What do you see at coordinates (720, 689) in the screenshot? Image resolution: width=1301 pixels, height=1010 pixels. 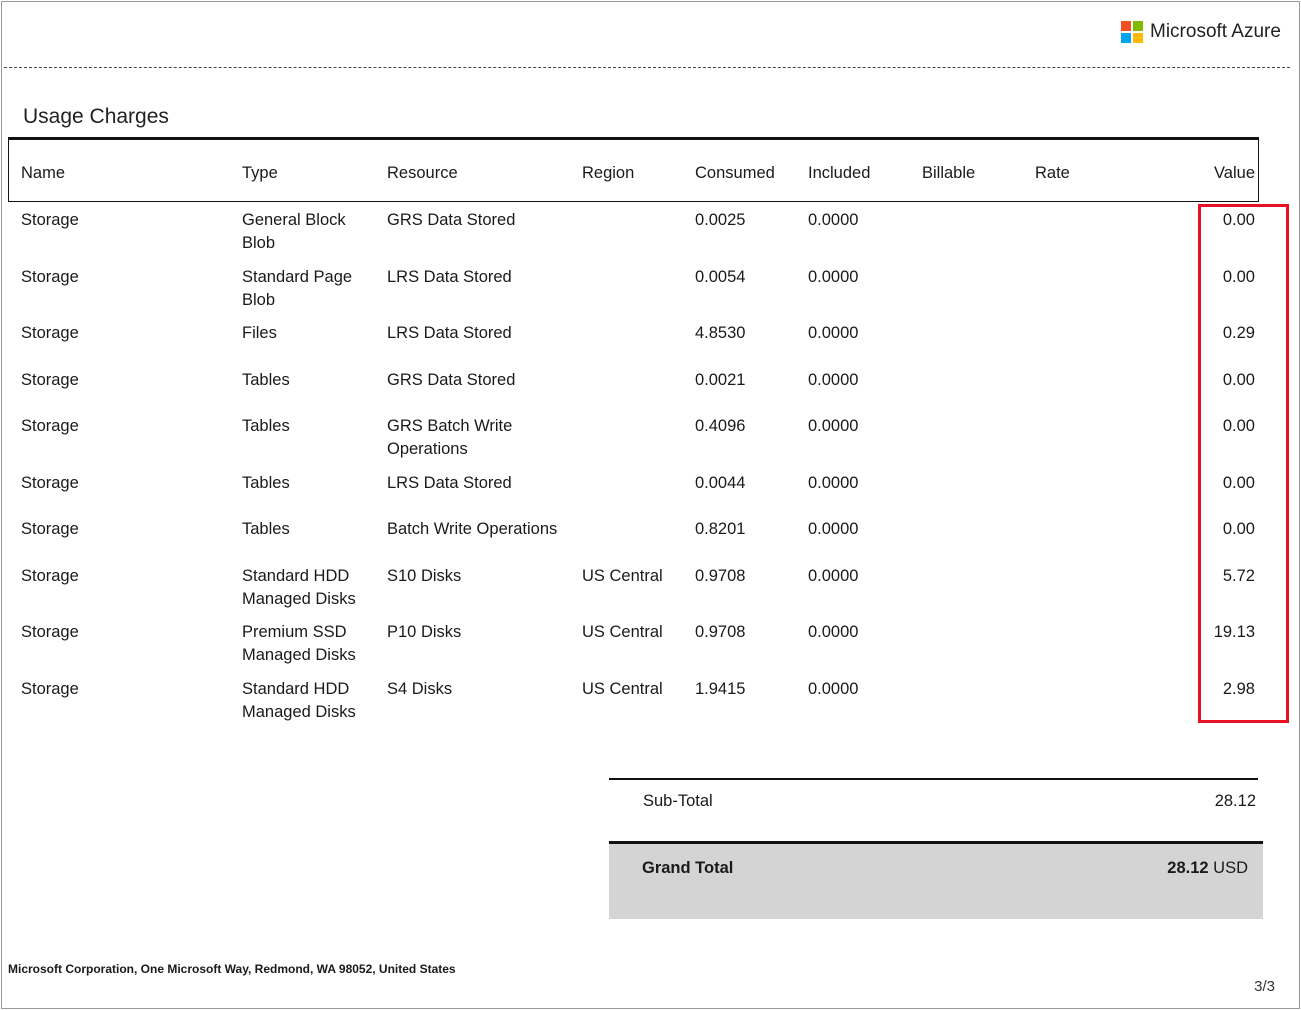 I see `cell-consumed: 1.9415` at bounding box center [720, 689].